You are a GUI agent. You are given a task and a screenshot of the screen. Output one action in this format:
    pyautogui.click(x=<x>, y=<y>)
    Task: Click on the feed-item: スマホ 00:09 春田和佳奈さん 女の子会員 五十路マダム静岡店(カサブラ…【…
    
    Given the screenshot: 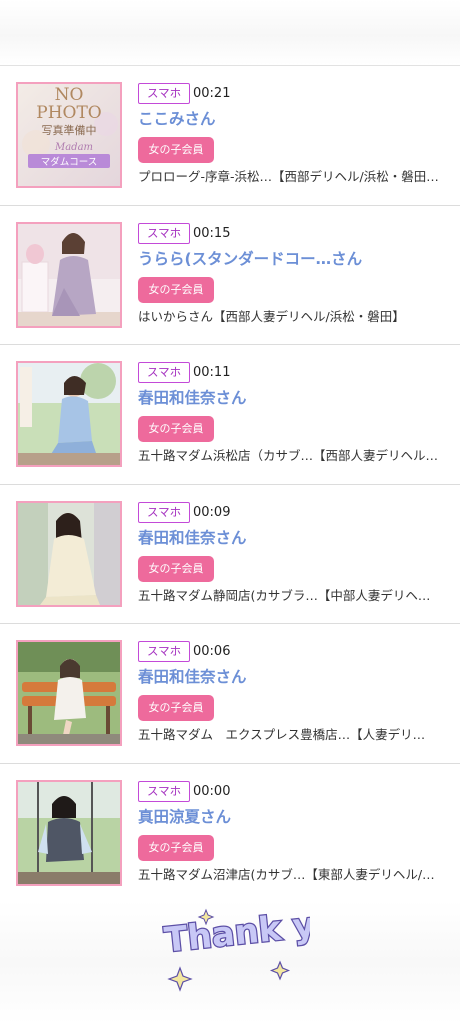 What is the action you would take?
    pyautogui.click(x=230, y=554)
    